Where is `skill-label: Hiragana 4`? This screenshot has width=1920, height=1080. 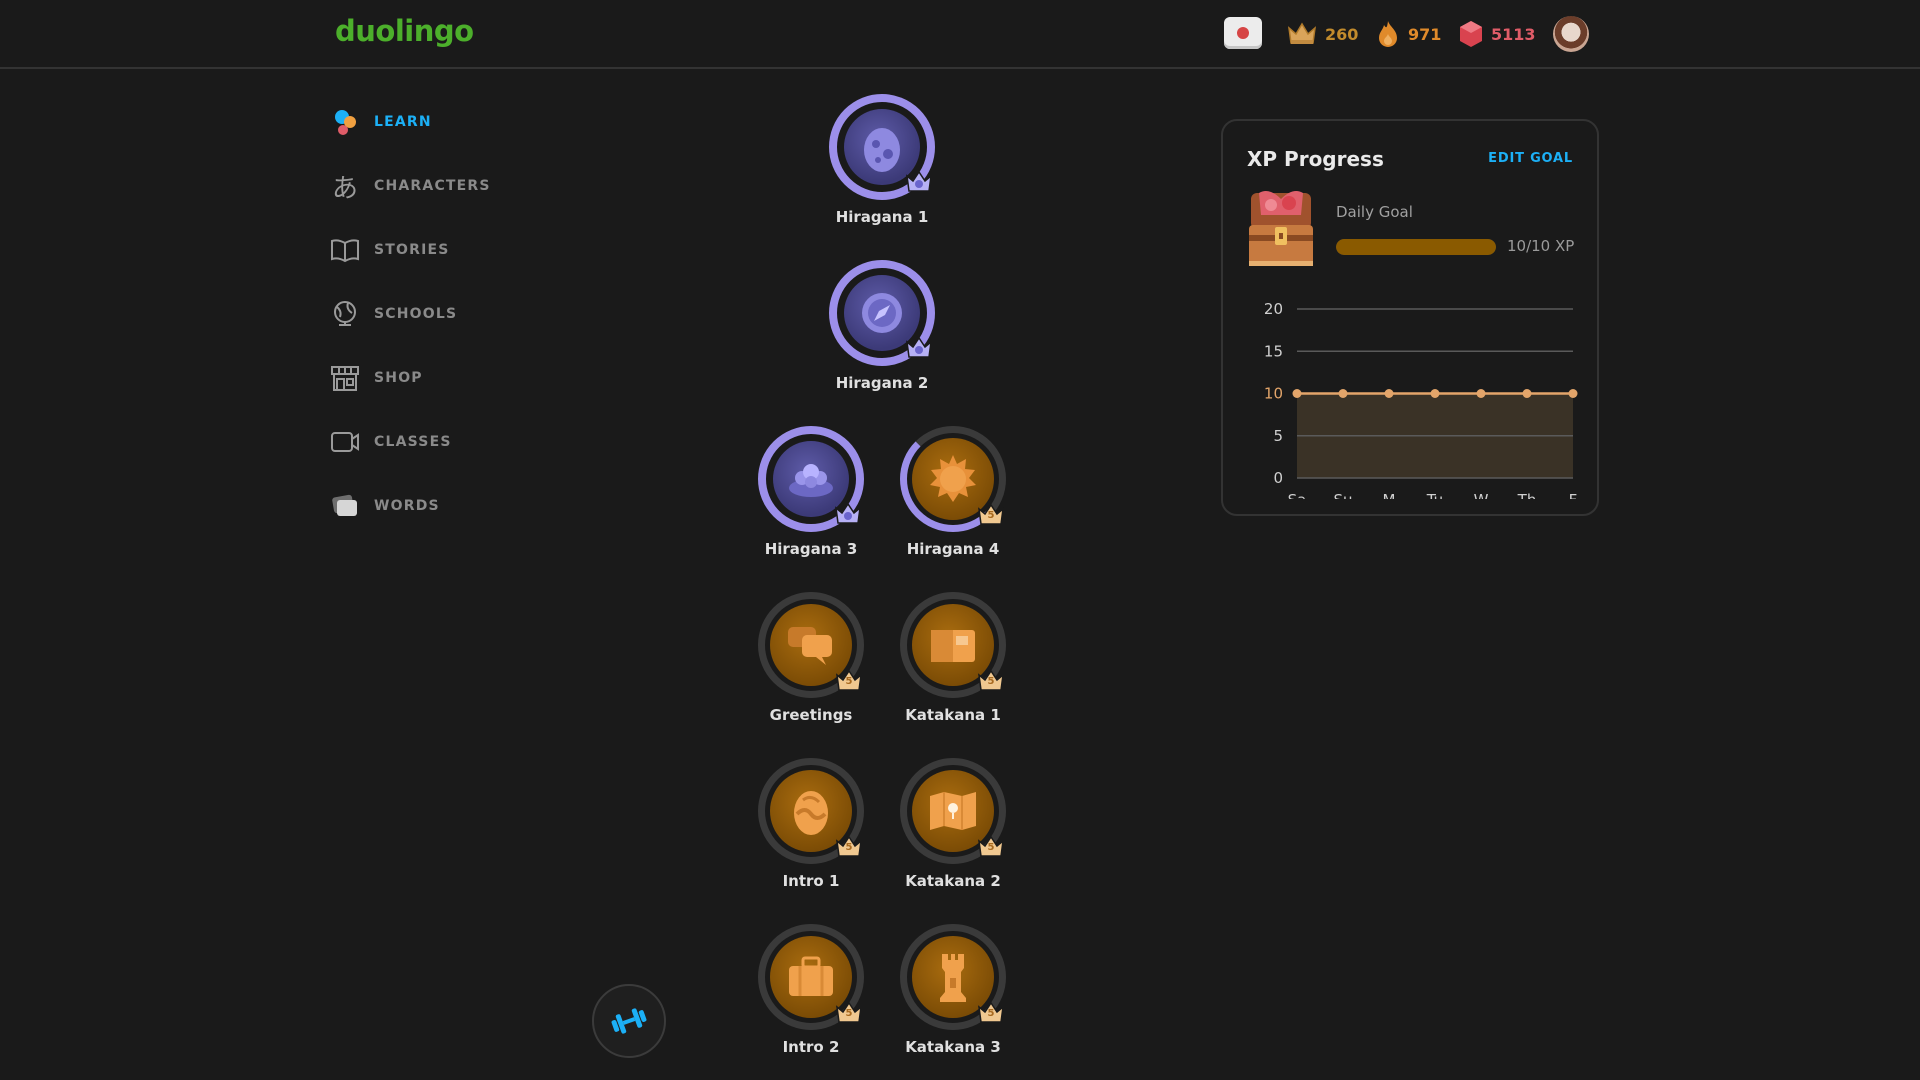
skill-label: Hiragana 4 is located at coordinates (953, 549).